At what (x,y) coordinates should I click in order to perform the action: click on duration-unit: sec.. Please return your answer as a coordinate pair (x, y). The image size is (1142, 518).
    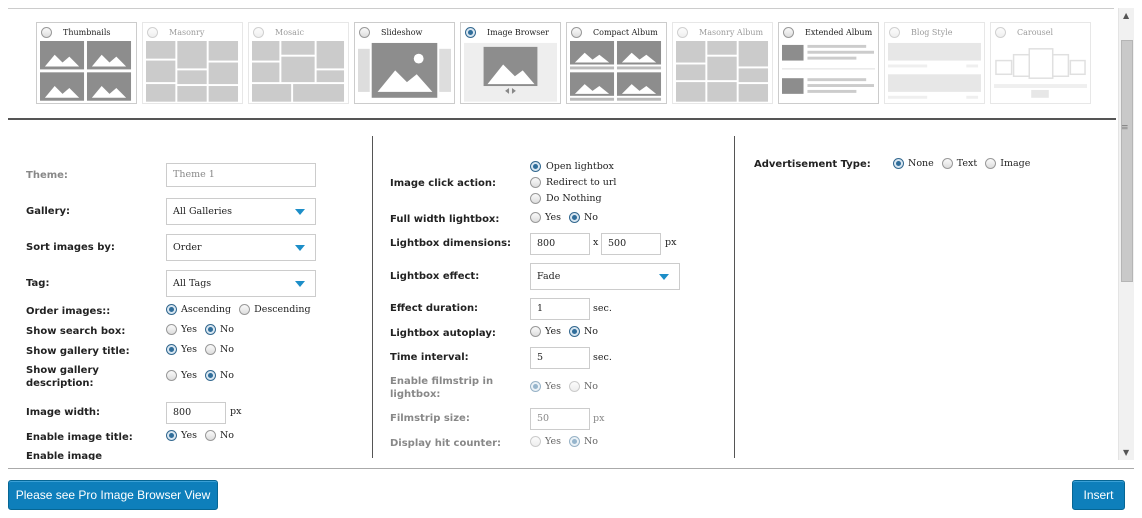
    Looking at the image, I should click on (602, 308).